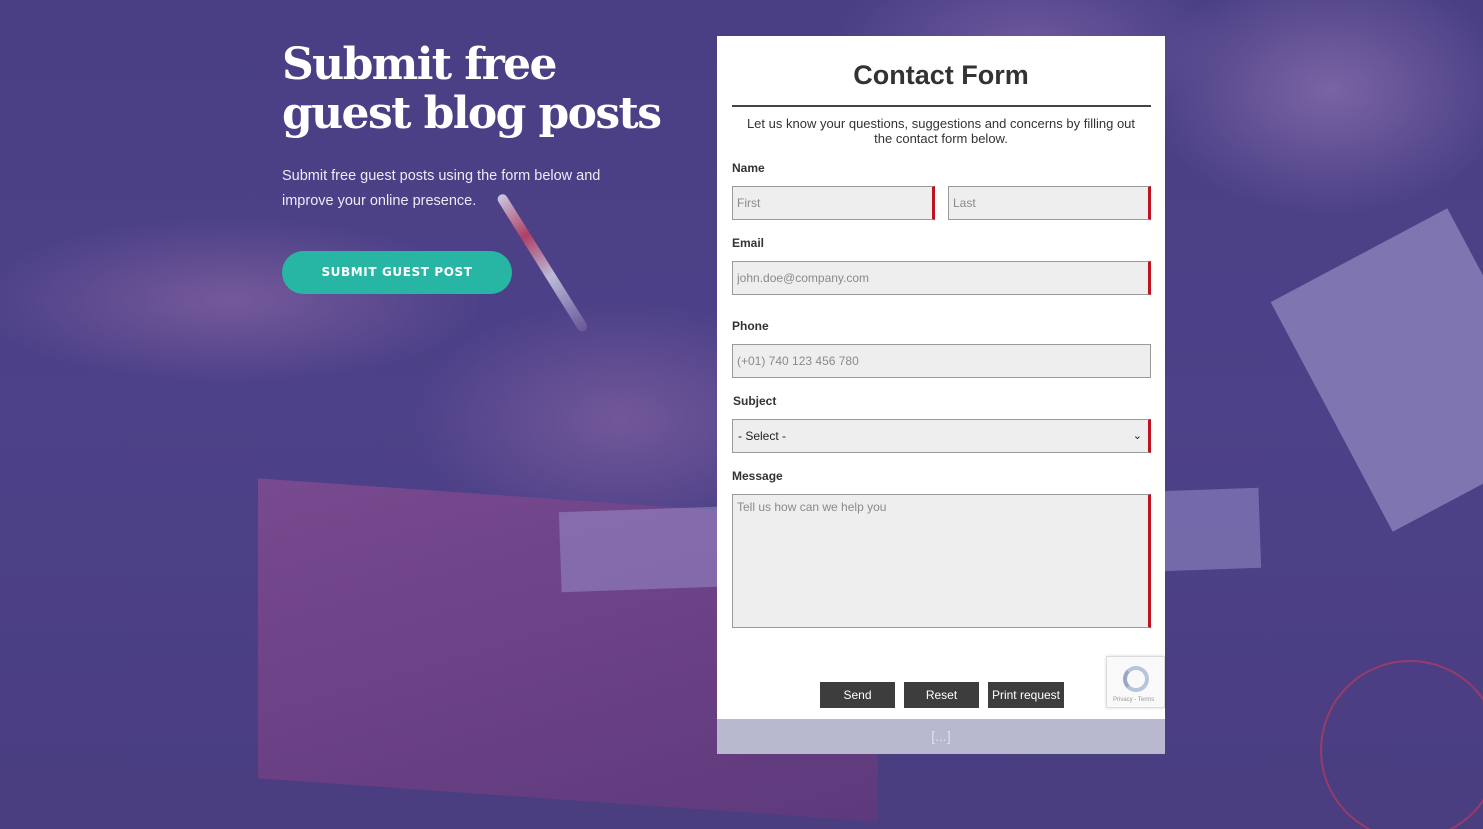  Describe the element at coordinates (833, 203) in the screenshot. I see `first-name-field` at that location.